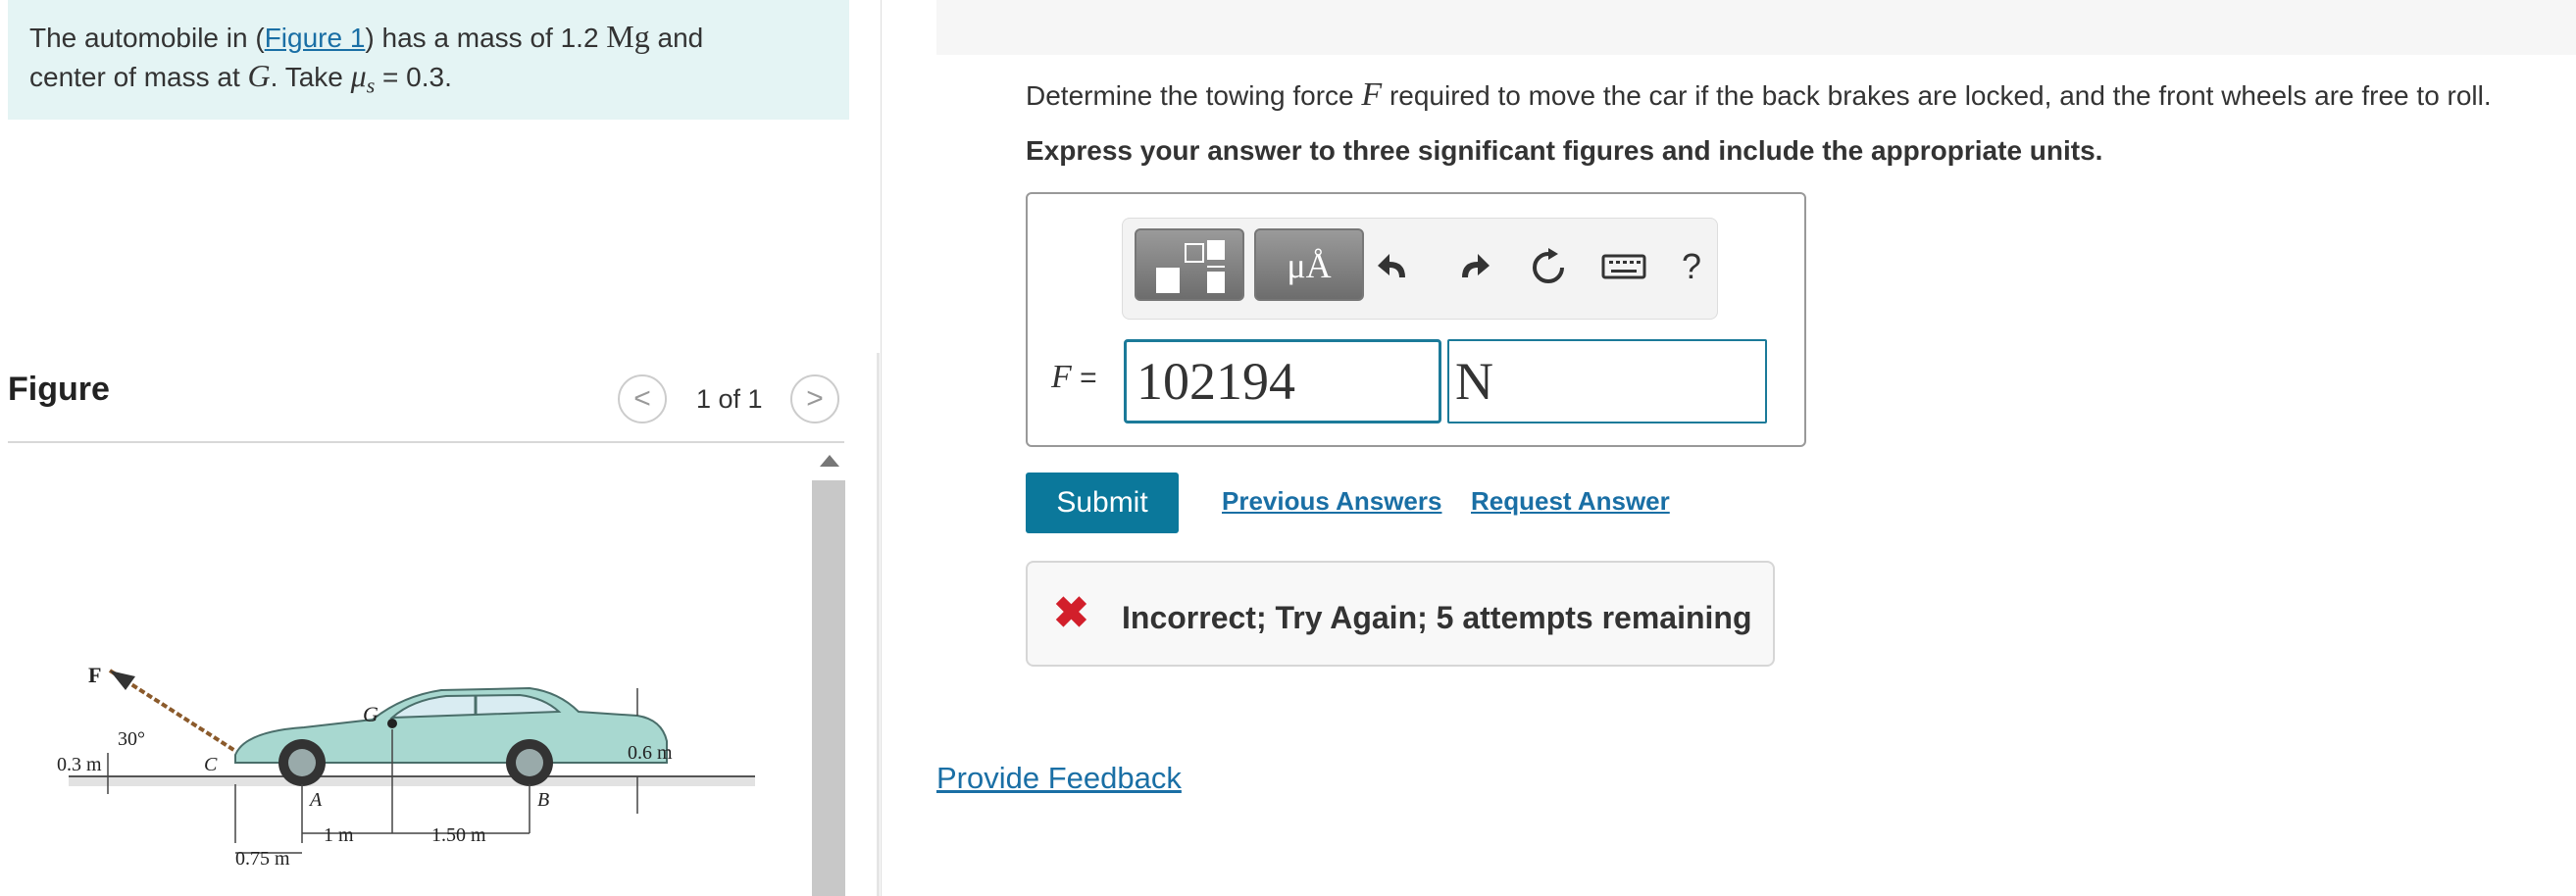 Image resolution: width=2576 pixels, height=896 pixels. I want to click on answer-label-equals: =, so click(1084, 378).